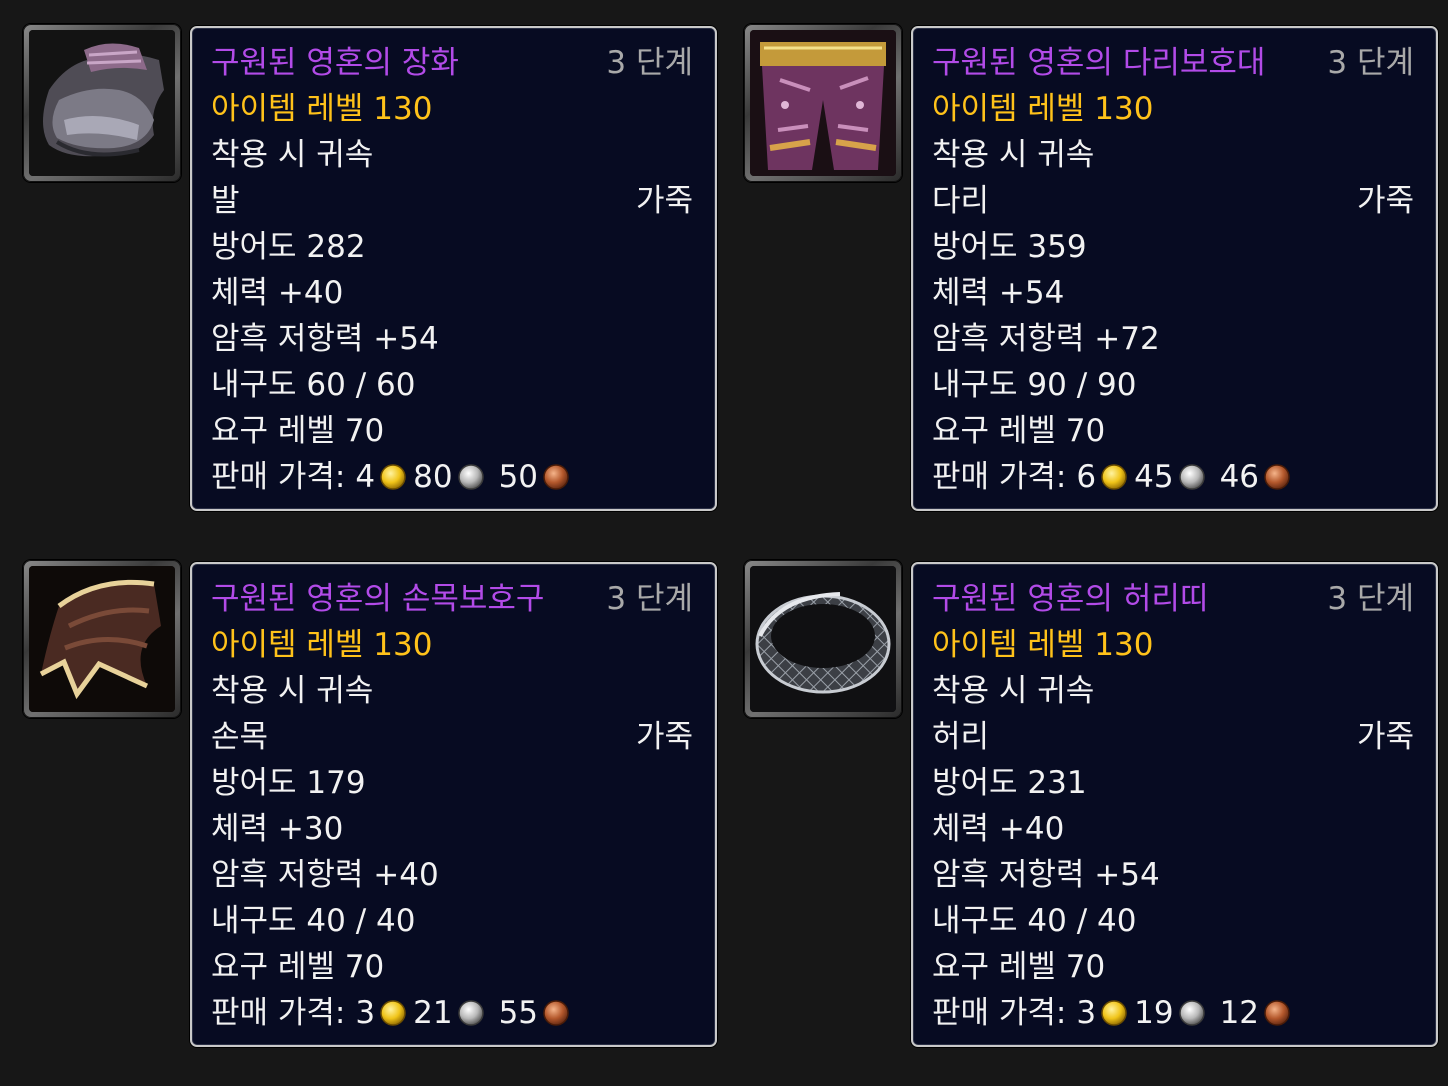 This screenshot has width=1448, height=1086. What do you see at coordinates (452, 63) in the screenshot?
I see `title-row: 구원된 영혼의 장화 3 단계` at bounding box center [452, 63].